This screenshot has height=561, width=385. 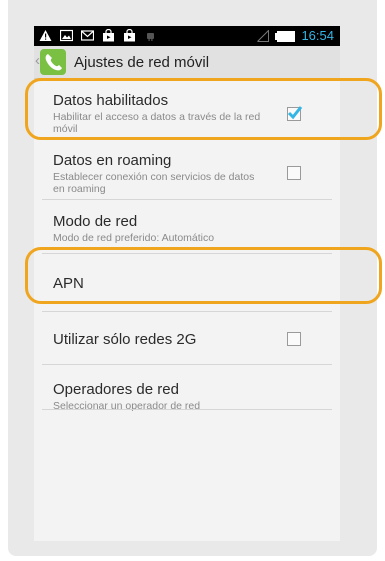 What do you see at coordinates (95, 221) in the screenshot?
I see `setting-title: Modo de red` at bounding box center [95, 221].